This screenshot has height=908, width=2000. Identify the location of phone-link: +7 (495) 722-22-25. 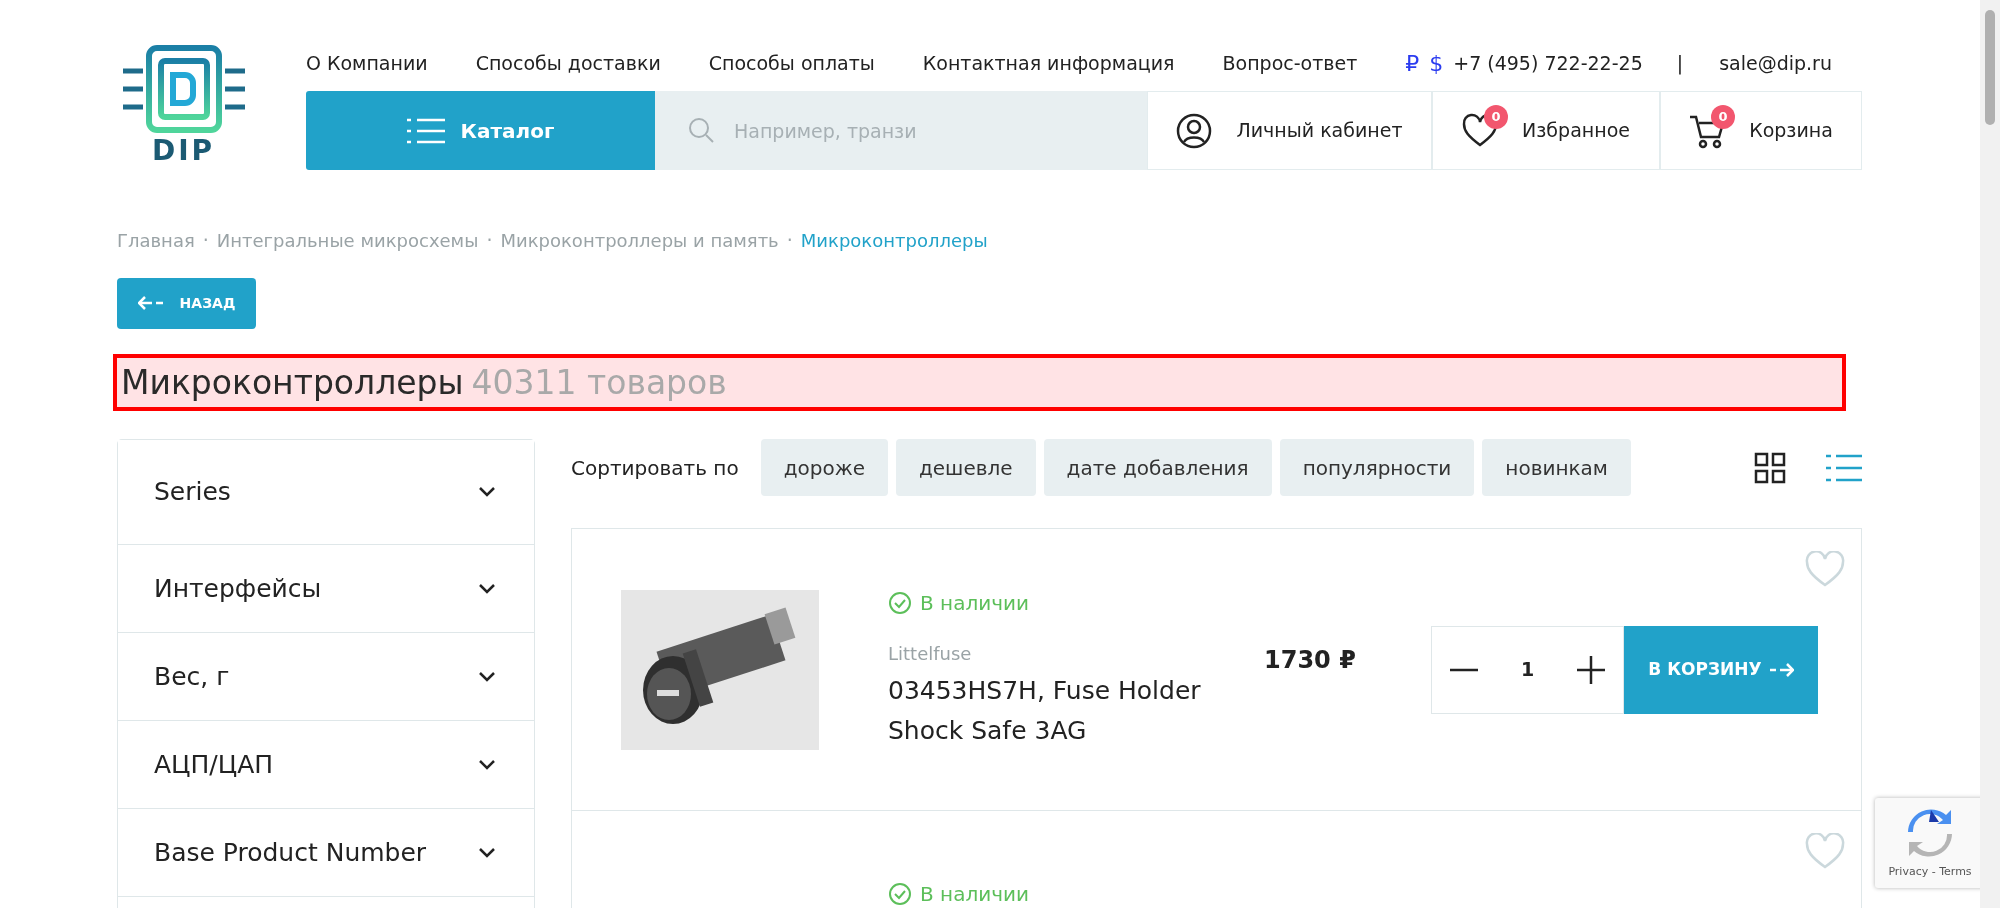
(1548, 63).